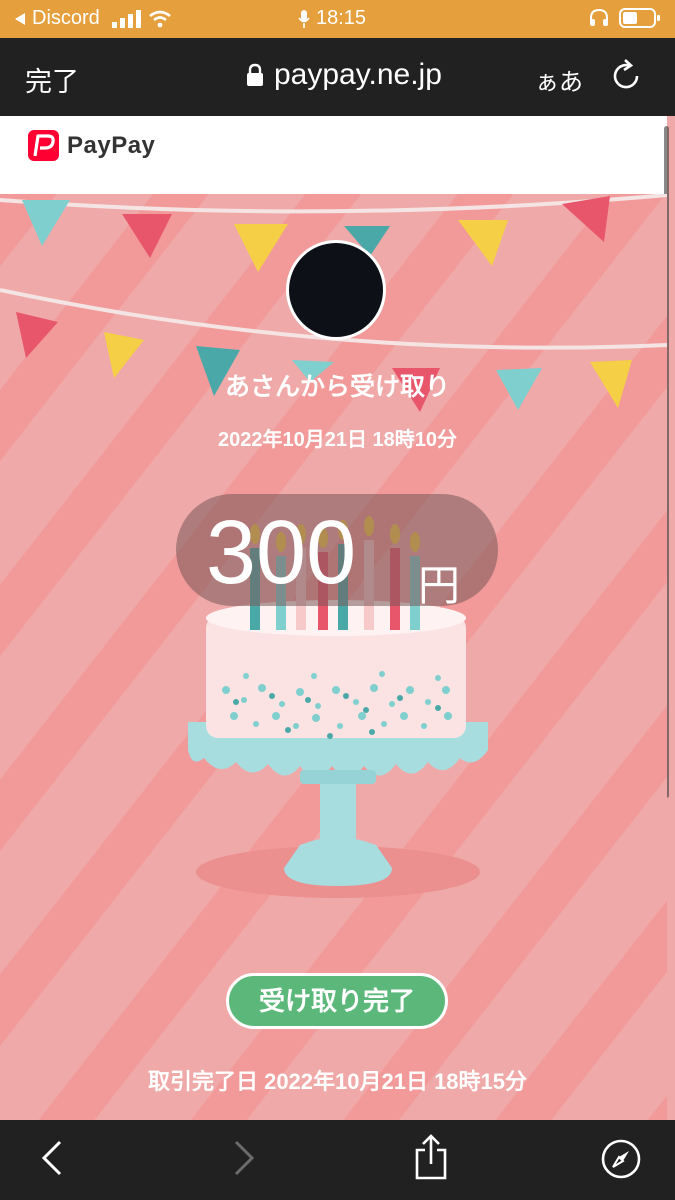 Image resolution: width=675 pixels, height=1200 pixels. Describe the element at coordinates (337, 1160) in the screenshot. I see `bottom-toolbar` at that location.